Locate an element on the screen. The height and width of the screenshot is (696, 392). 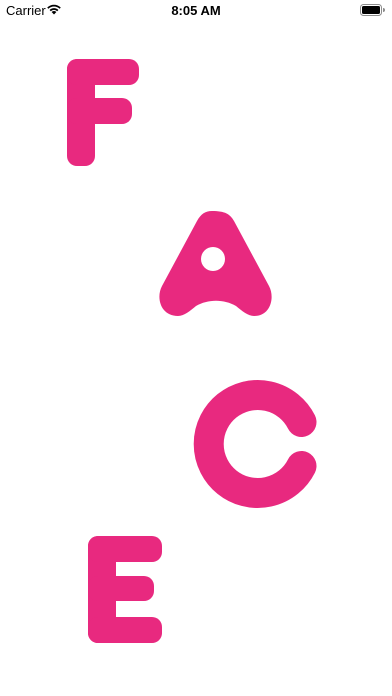
logo-letter-e is located at coordinates (125, 589).